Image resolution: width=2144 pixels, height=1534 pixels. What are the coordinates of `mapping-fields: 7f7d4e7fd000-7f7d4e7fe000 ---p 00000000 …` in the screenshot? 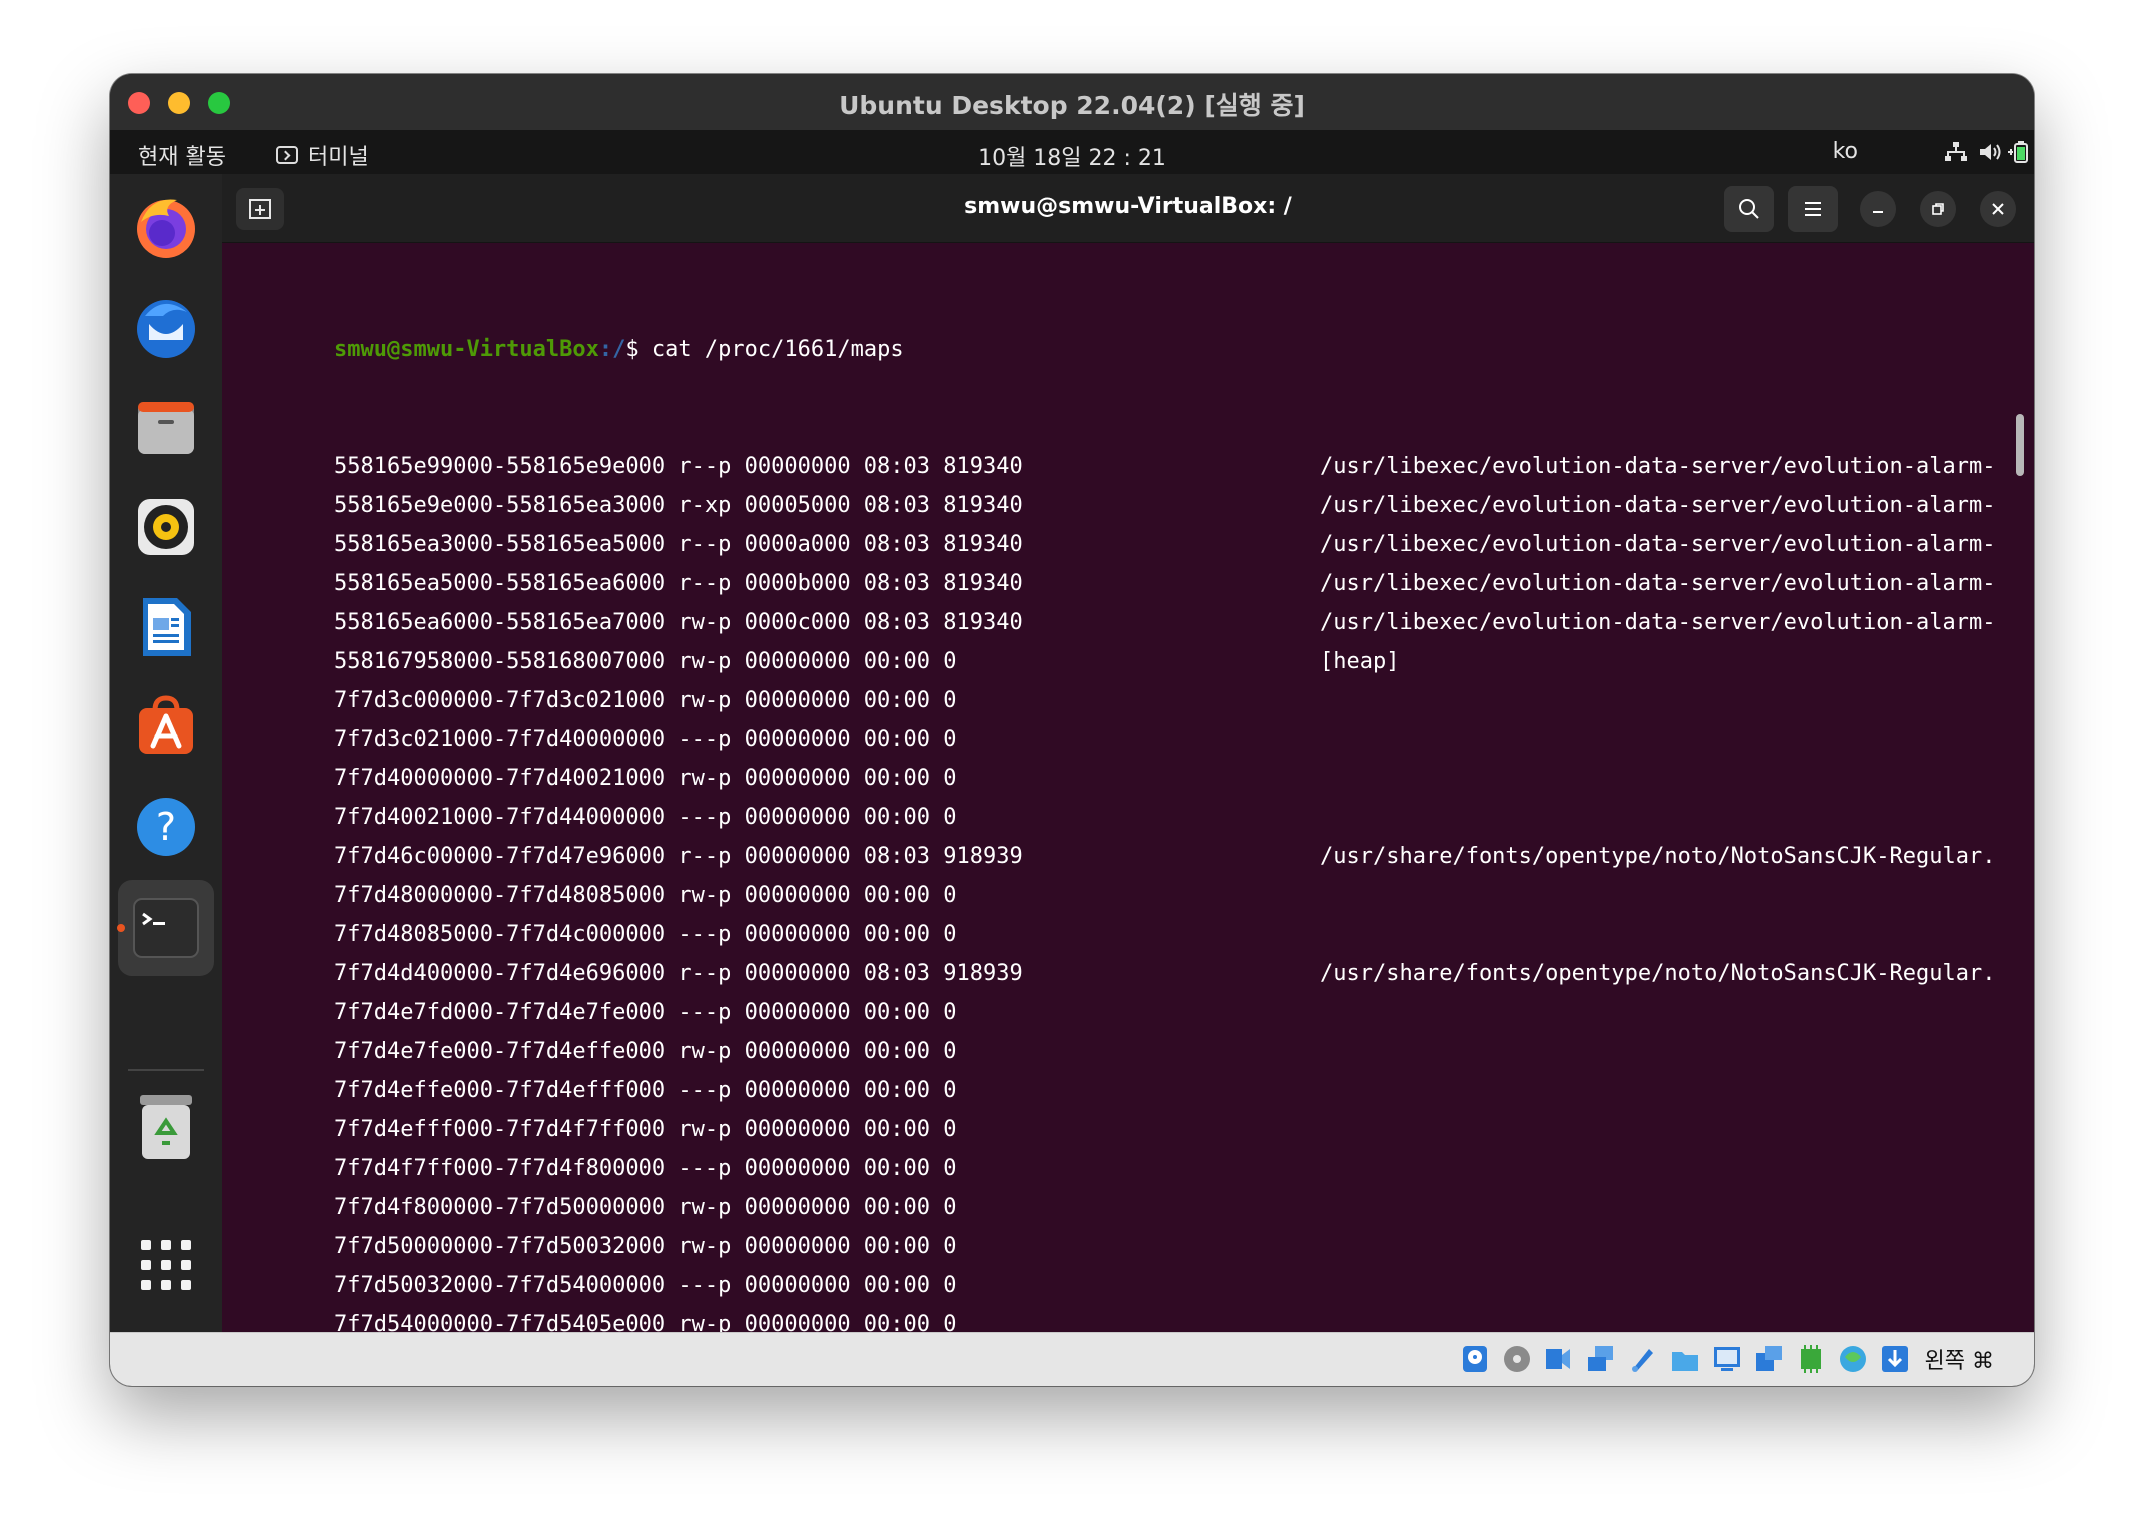 It's located at (645, 1012).